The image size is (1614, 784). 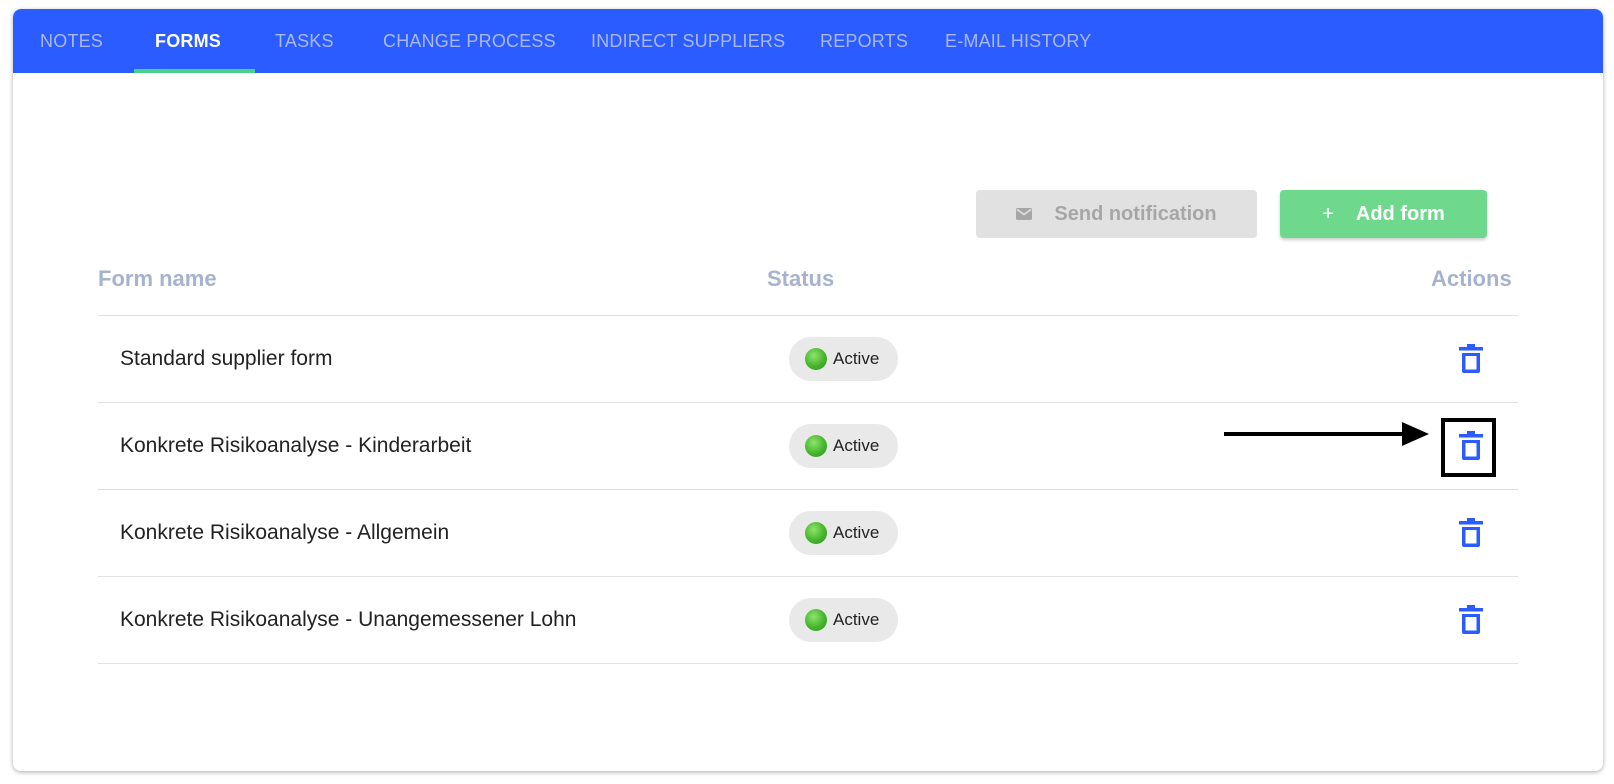 I want to click on envelope-icon, so click(x=1024, y=214).